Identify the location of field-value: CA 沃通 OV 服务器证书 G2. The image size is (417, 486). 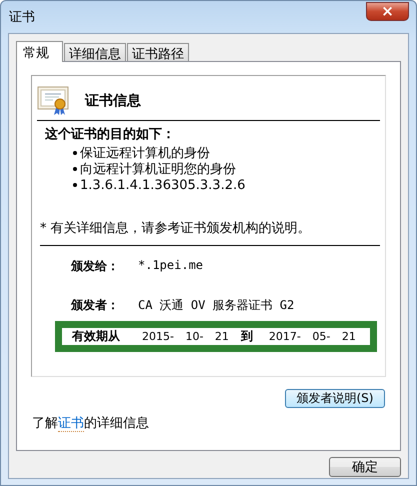
(216, 305).